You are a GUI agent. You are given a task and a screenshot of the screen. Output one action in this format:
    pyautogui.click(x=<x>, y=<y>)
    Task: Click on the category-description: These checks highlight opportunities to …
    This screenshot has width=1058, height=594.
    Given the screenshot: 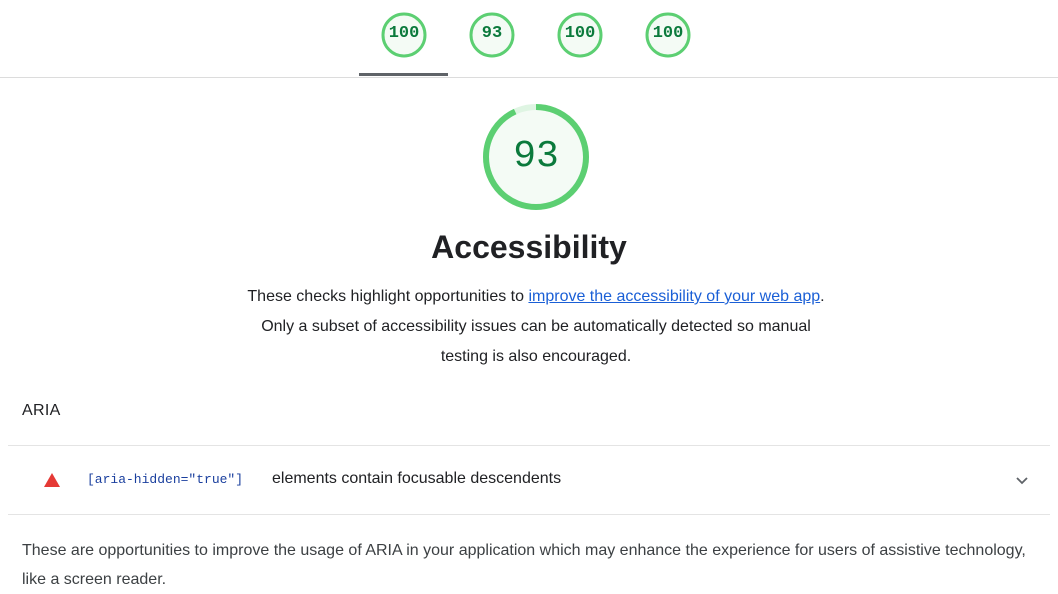 What is the action you would take?
    pyautogui.click(x=536, y=327)
    